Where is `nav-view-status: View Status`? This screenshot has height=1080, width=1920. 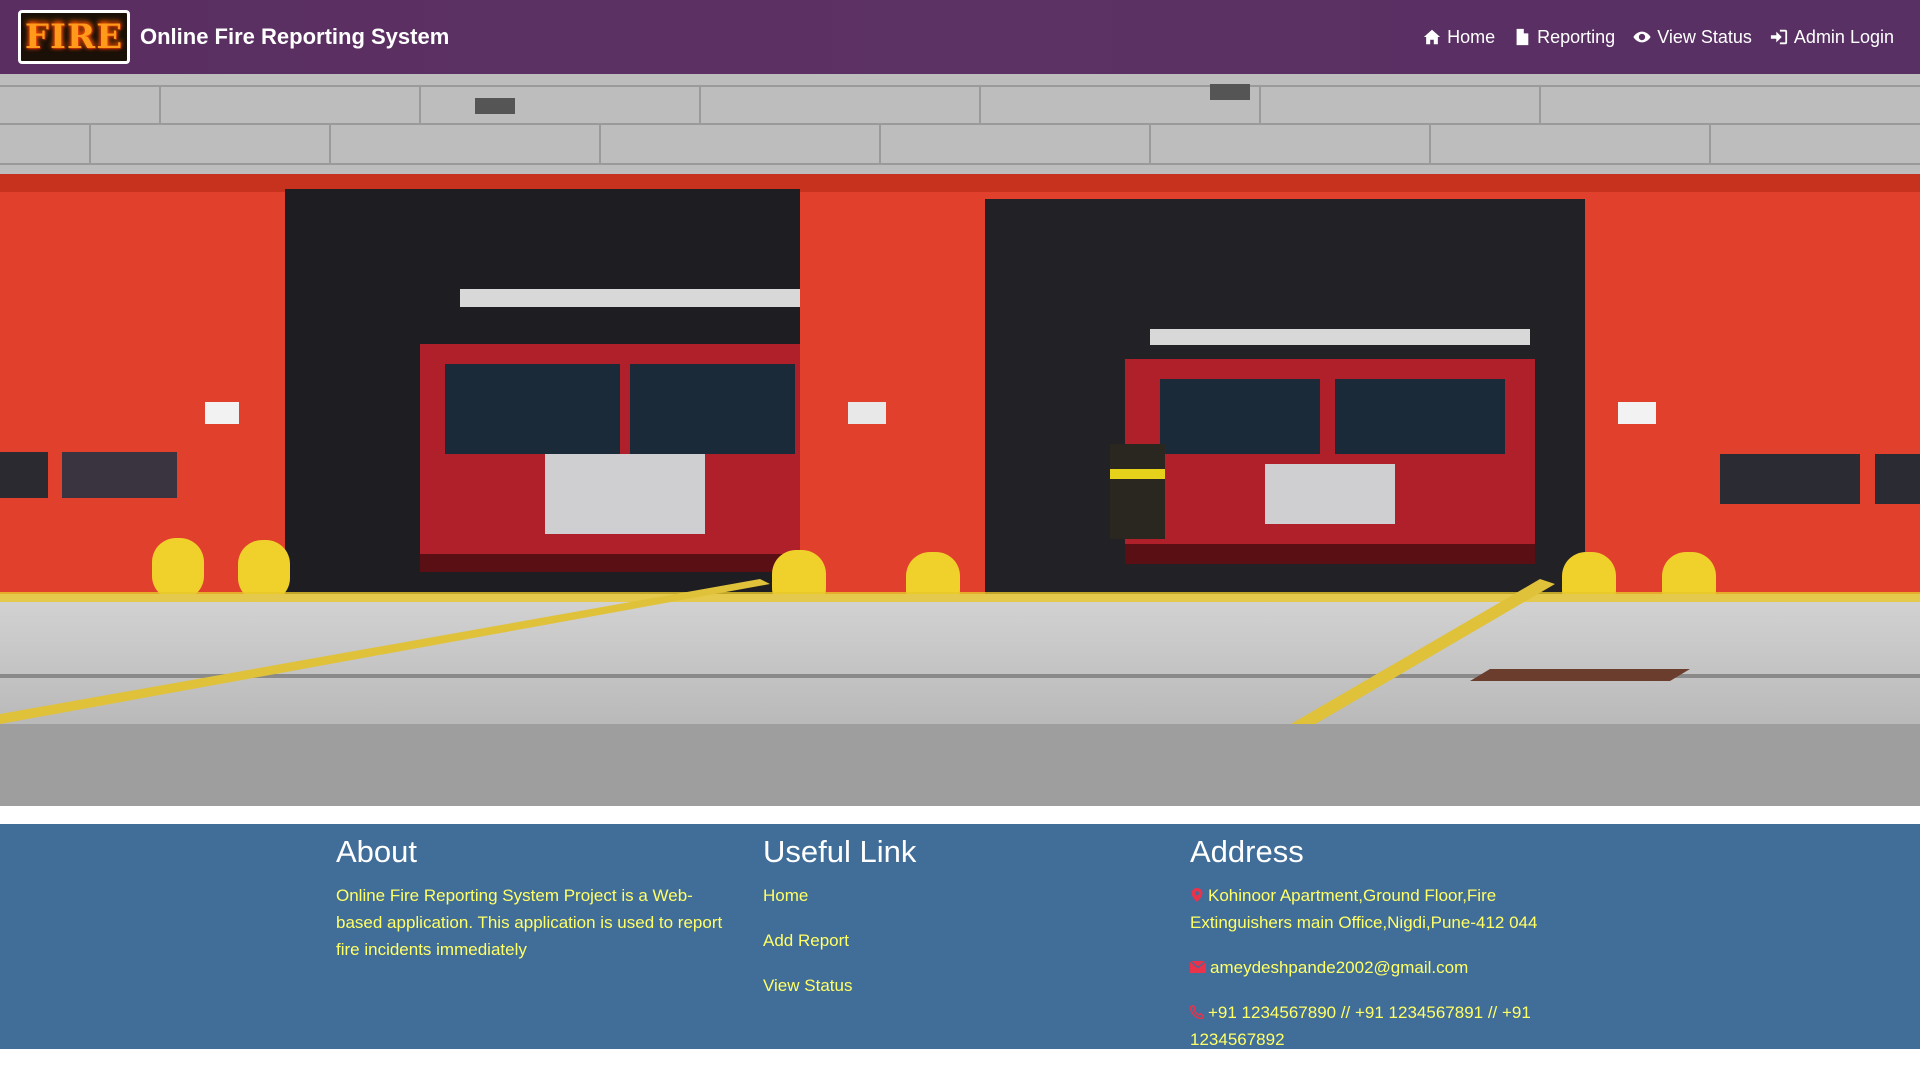
nav-view-status: View Status is located at coordinates (1692, 37).